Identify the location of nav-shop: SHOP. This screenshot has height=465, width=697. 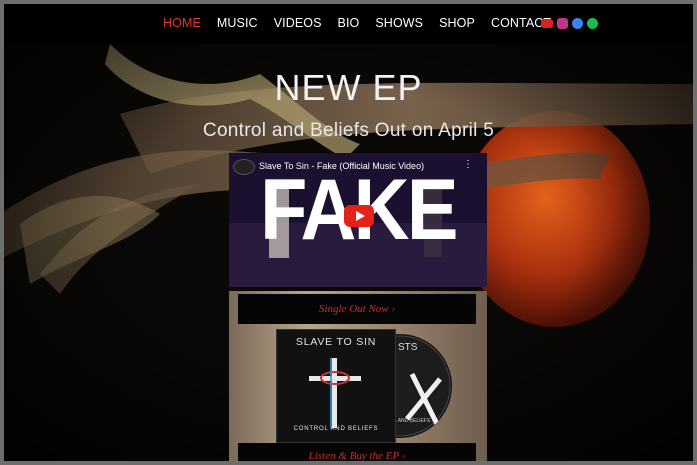
(457, 23).